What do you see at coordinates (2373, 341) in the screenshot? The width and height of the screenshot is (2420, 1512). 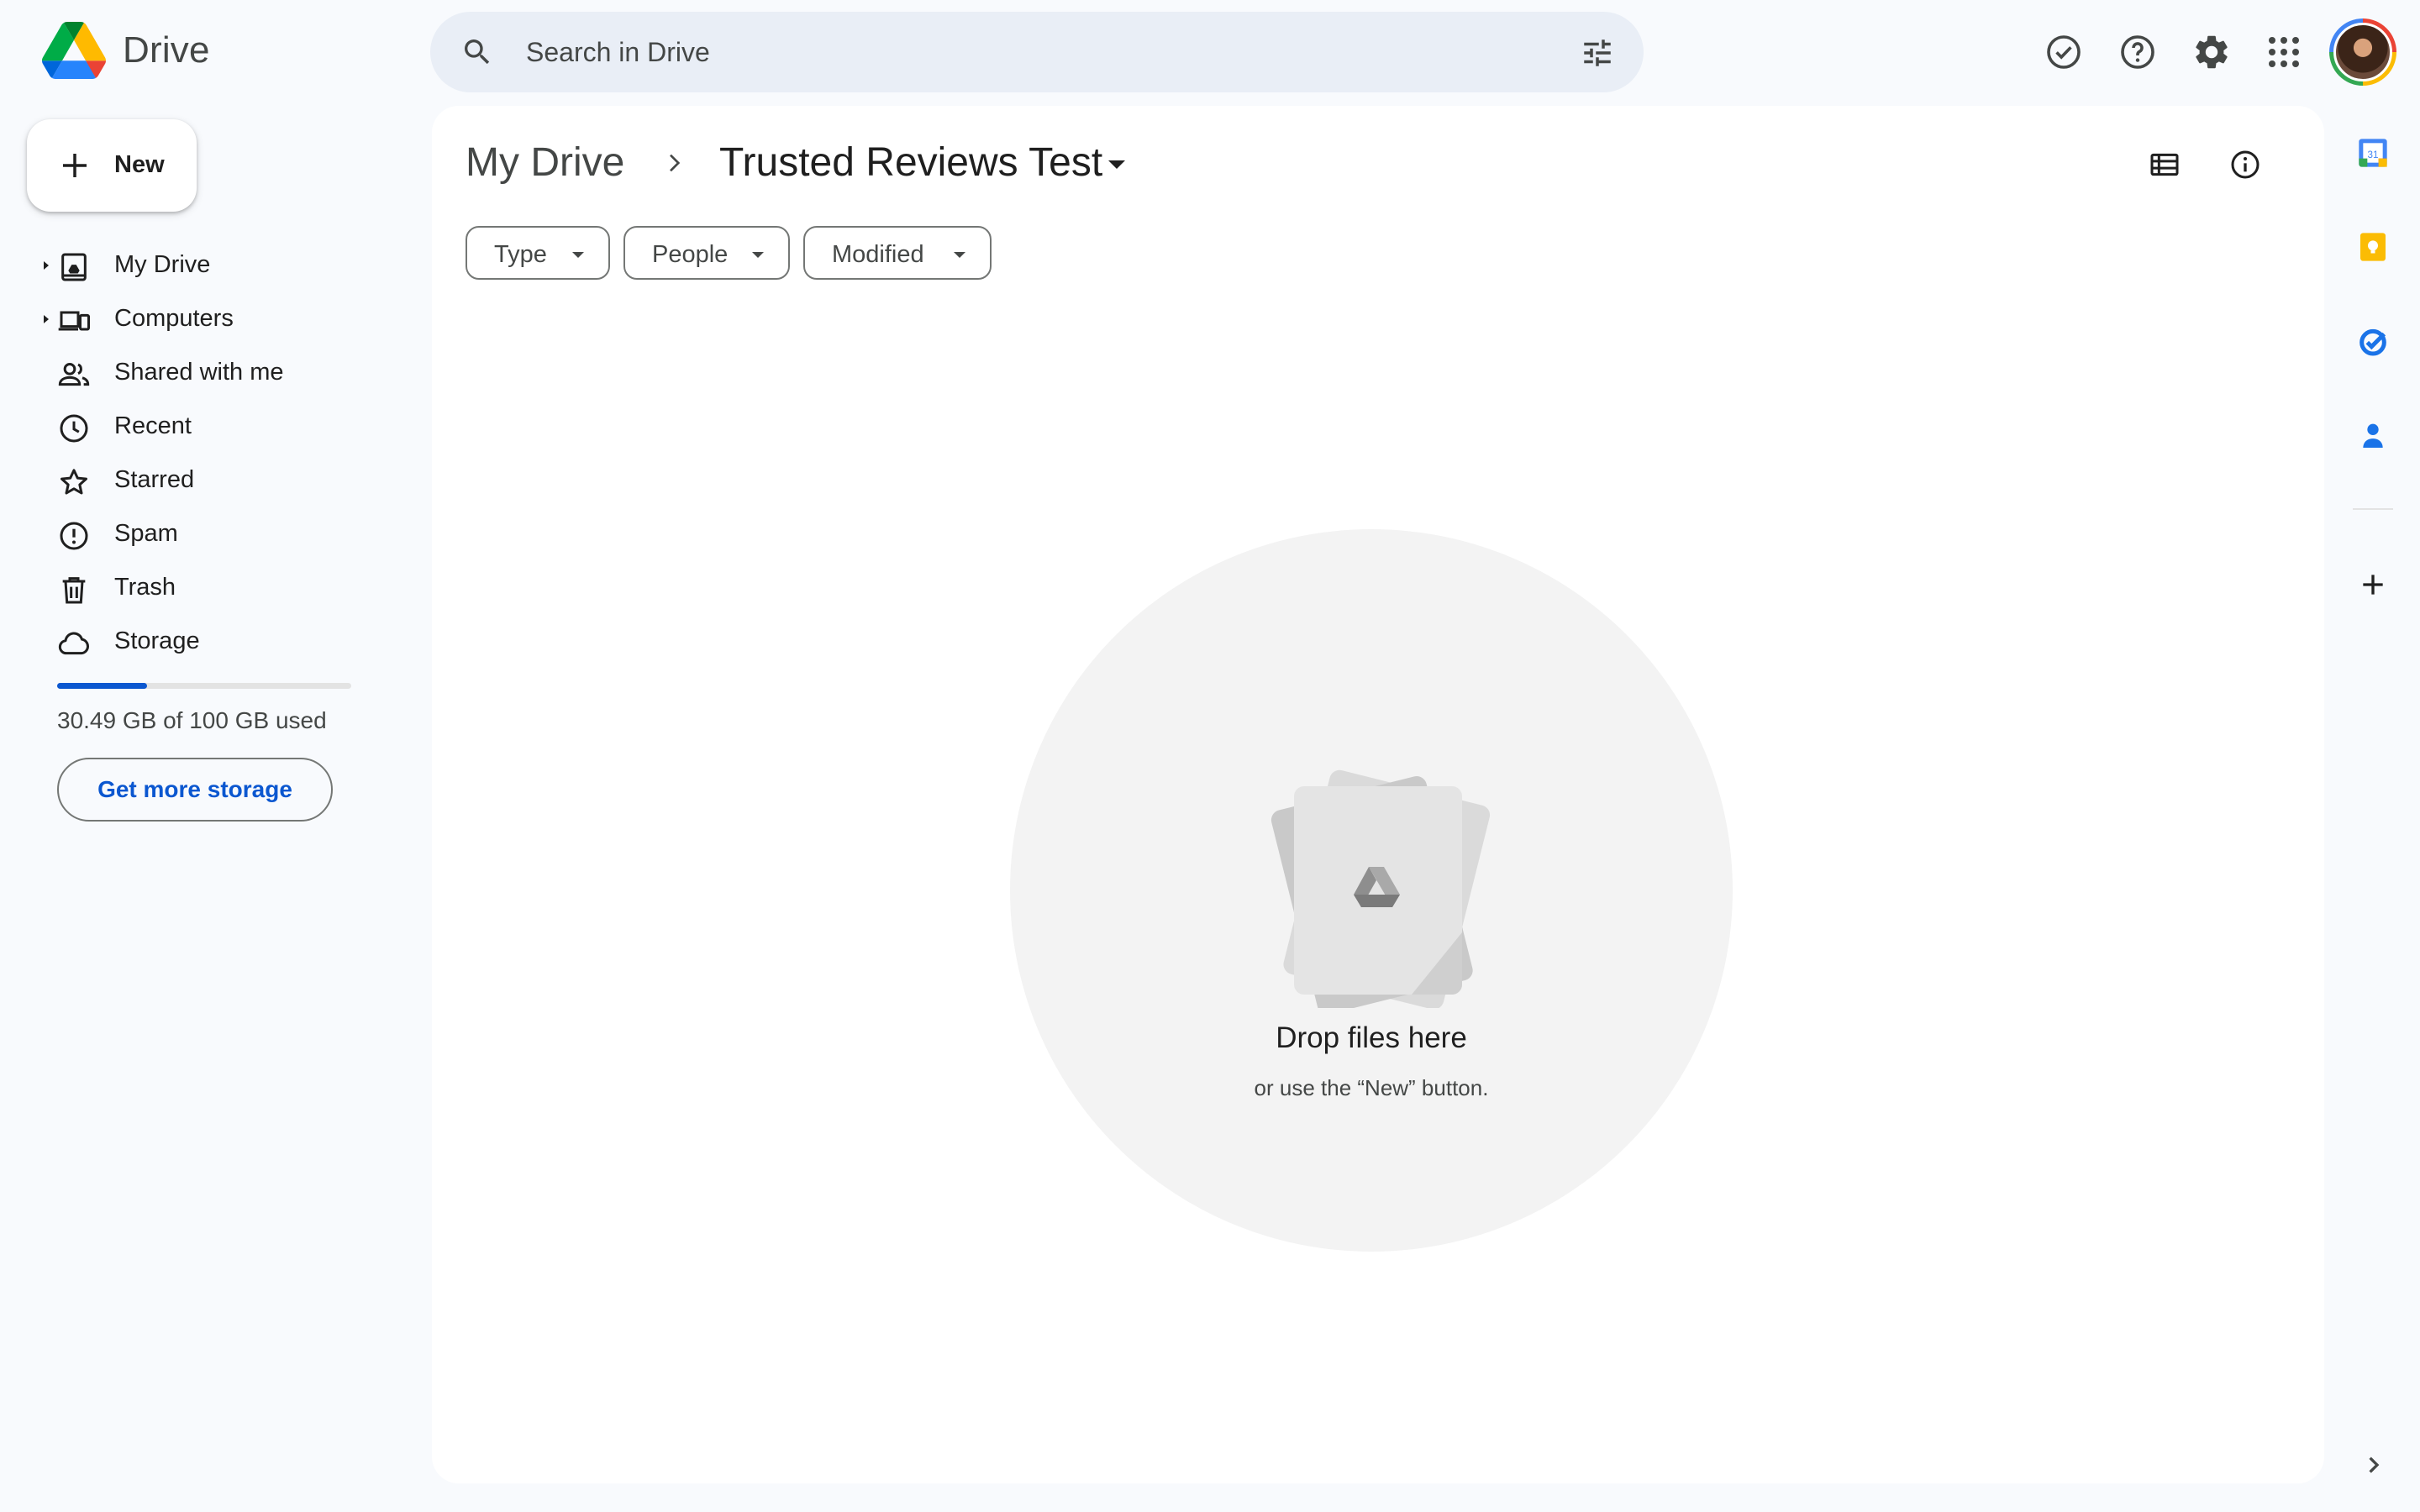 I see `tasks-icon` at bounding box center [2373, 341].